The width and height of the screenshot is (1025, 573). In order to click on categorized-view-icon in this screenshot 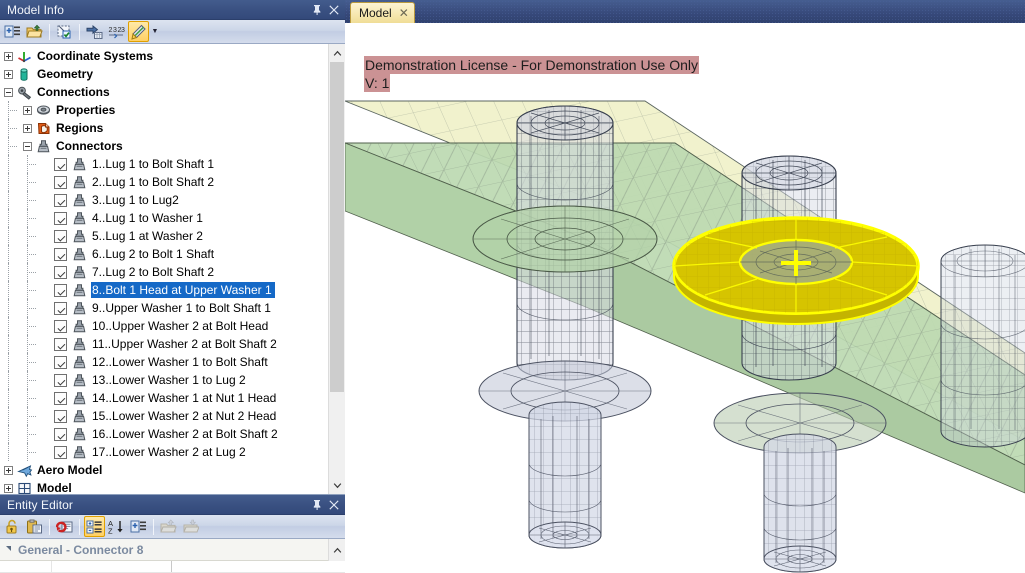, I will do `click(94, 526)`.